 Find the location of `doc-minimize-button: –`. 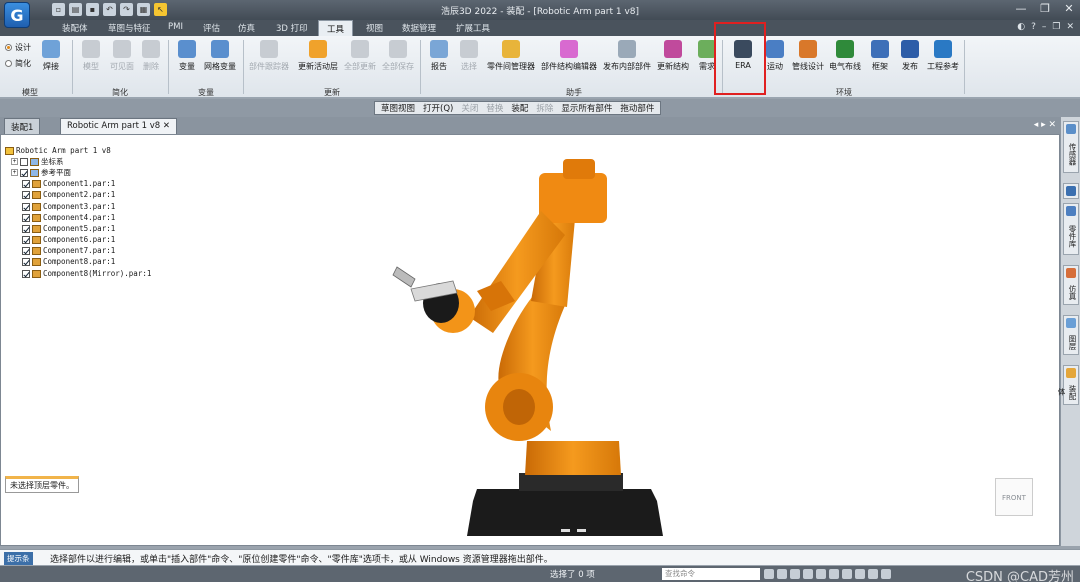

doc-minimize-button: – is located at coordinates (1044, 27).